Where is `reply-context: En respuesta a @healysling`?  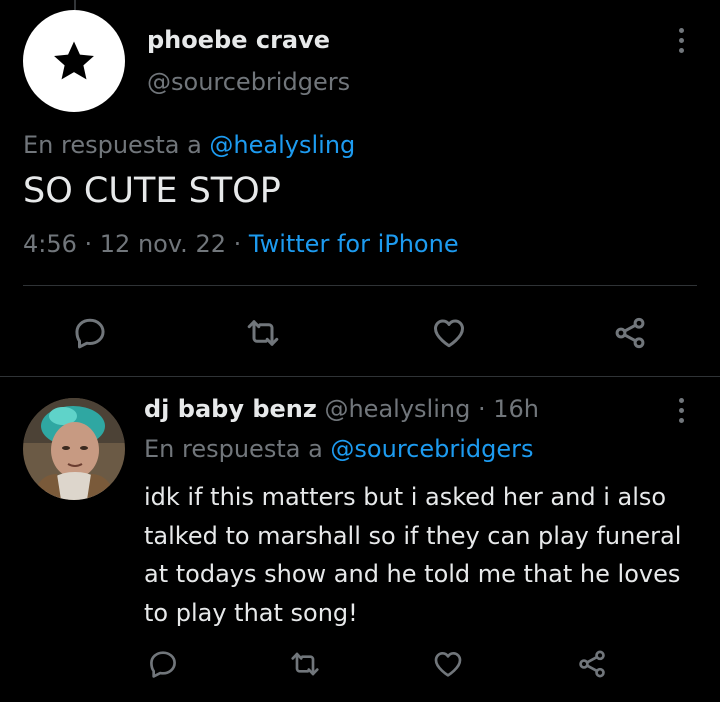
reply-context: En respuesta a @healysling is located at coordinates (189, 145).